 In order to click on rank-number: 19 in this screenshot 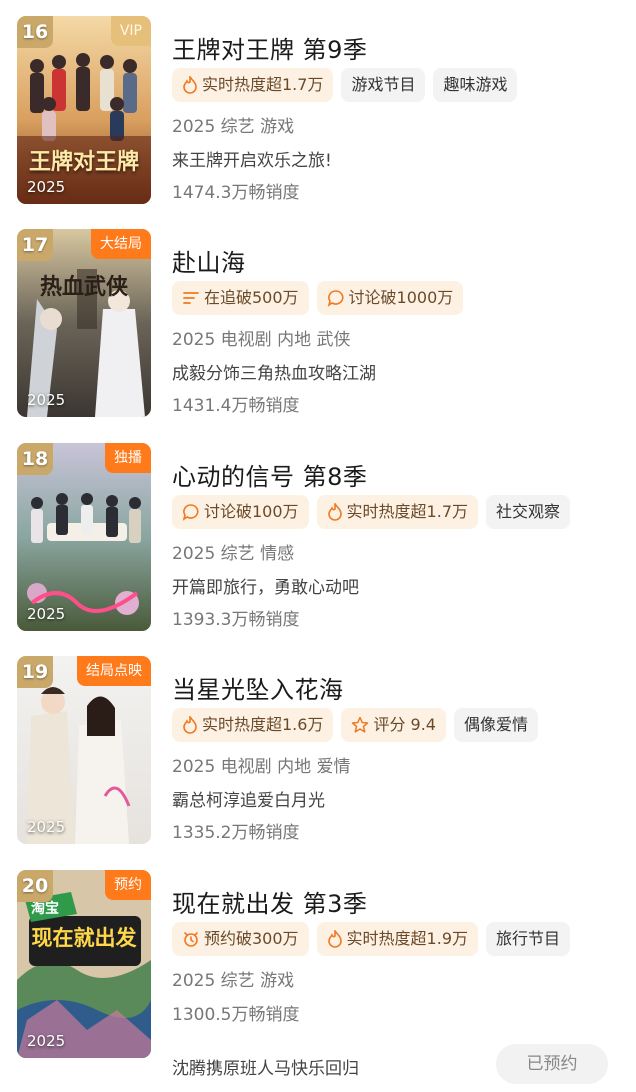, I will do `click(35, 672)`.